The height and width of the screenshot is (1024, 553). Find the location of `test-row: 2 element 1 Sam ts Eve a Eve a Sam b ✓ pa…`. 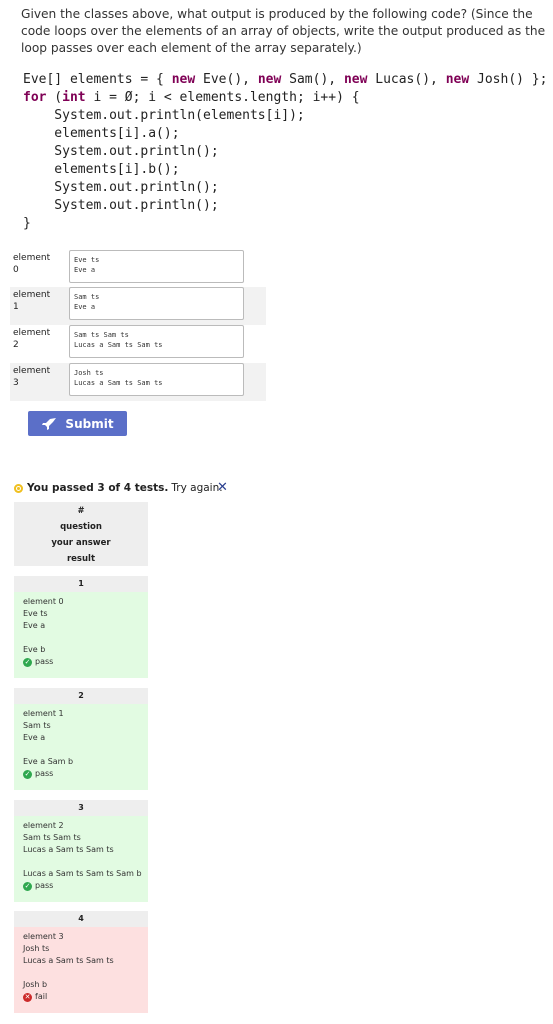

test-row: 2 element 1 Sam ts Eve a Eve a Sam b ✓ pa… is located at coordinates (81, 739).